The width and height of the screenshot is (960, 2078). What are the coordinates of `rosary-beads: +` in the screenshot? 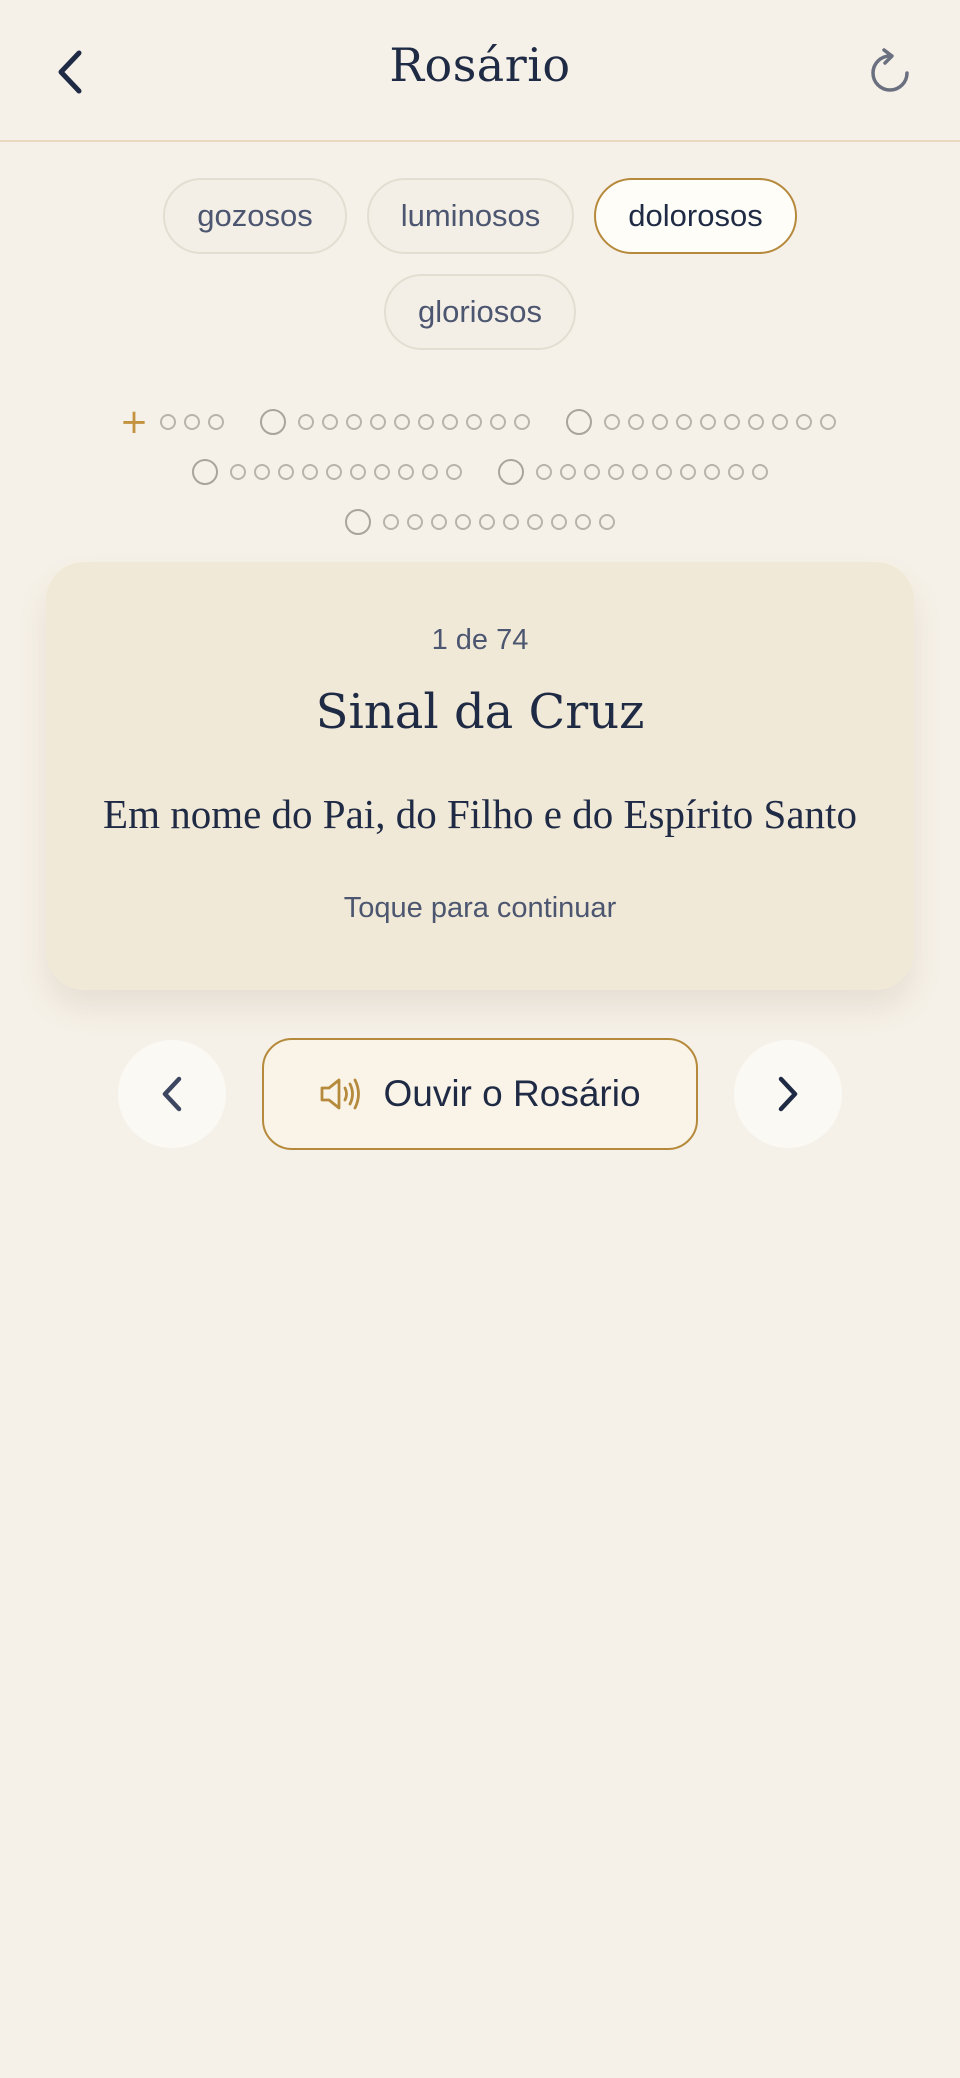 It's located at (480, 473).